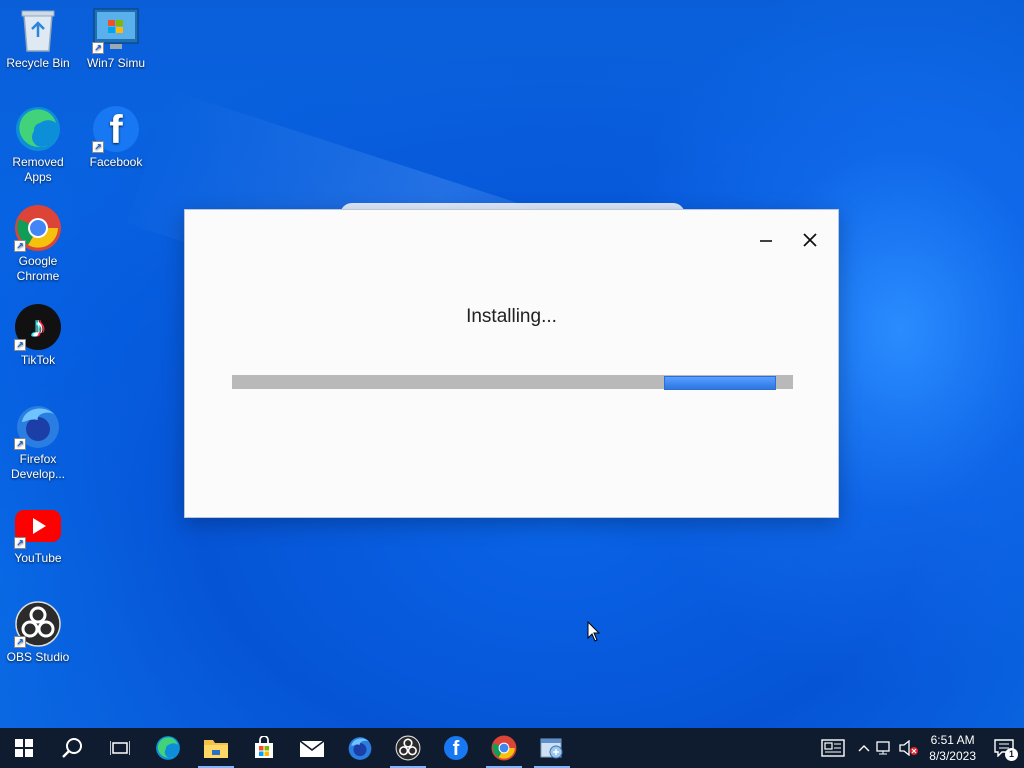 The image size is (1024, 768). I want to click on system-tray: 6:51 AM 8/3/2023 1, so click(917, 748).